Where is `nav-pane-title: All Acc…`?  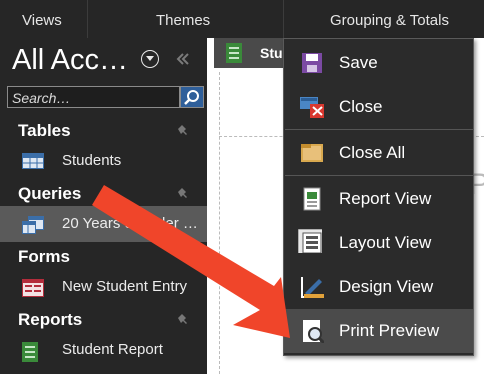
nav-pane-title: All Acc… is located at coordinates (70, 60).